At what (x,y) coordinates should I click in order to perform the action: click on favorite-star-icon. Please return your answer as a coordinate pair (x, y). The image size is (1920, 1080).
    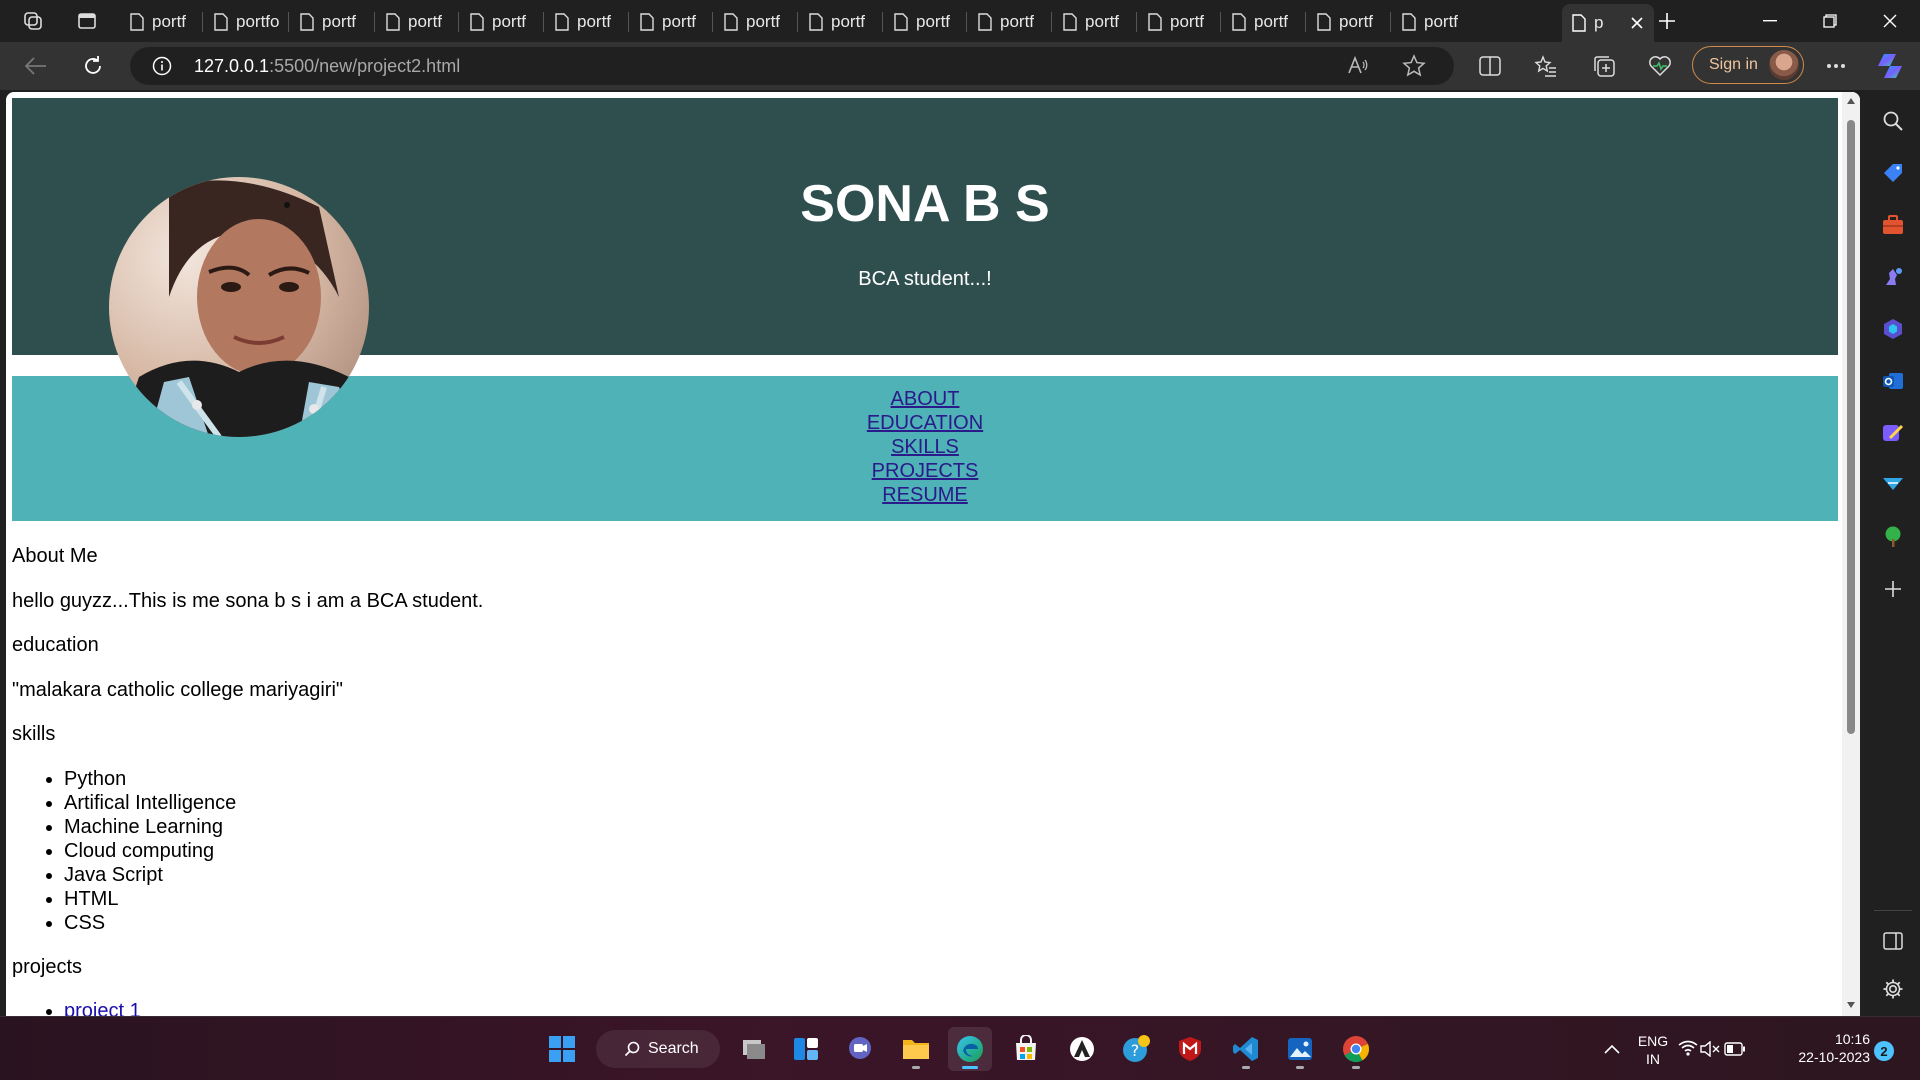
    Looking at the image, I should click on (1414, 66).